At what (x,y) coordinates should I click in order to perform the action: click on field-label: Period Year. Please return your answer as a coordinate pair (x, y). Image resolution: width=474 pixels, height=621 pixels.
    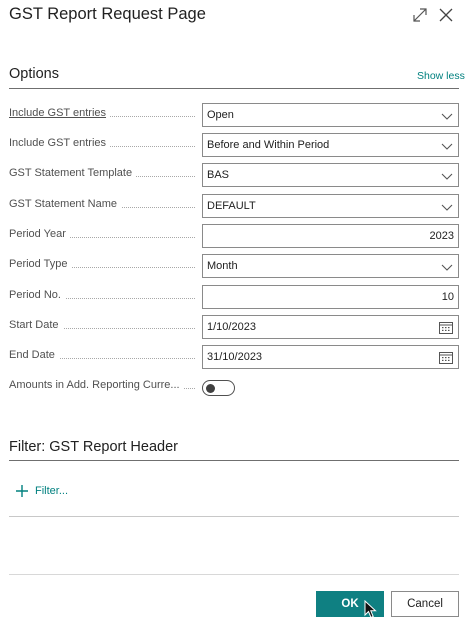
    Looking at the image, I should click on (105, 234).